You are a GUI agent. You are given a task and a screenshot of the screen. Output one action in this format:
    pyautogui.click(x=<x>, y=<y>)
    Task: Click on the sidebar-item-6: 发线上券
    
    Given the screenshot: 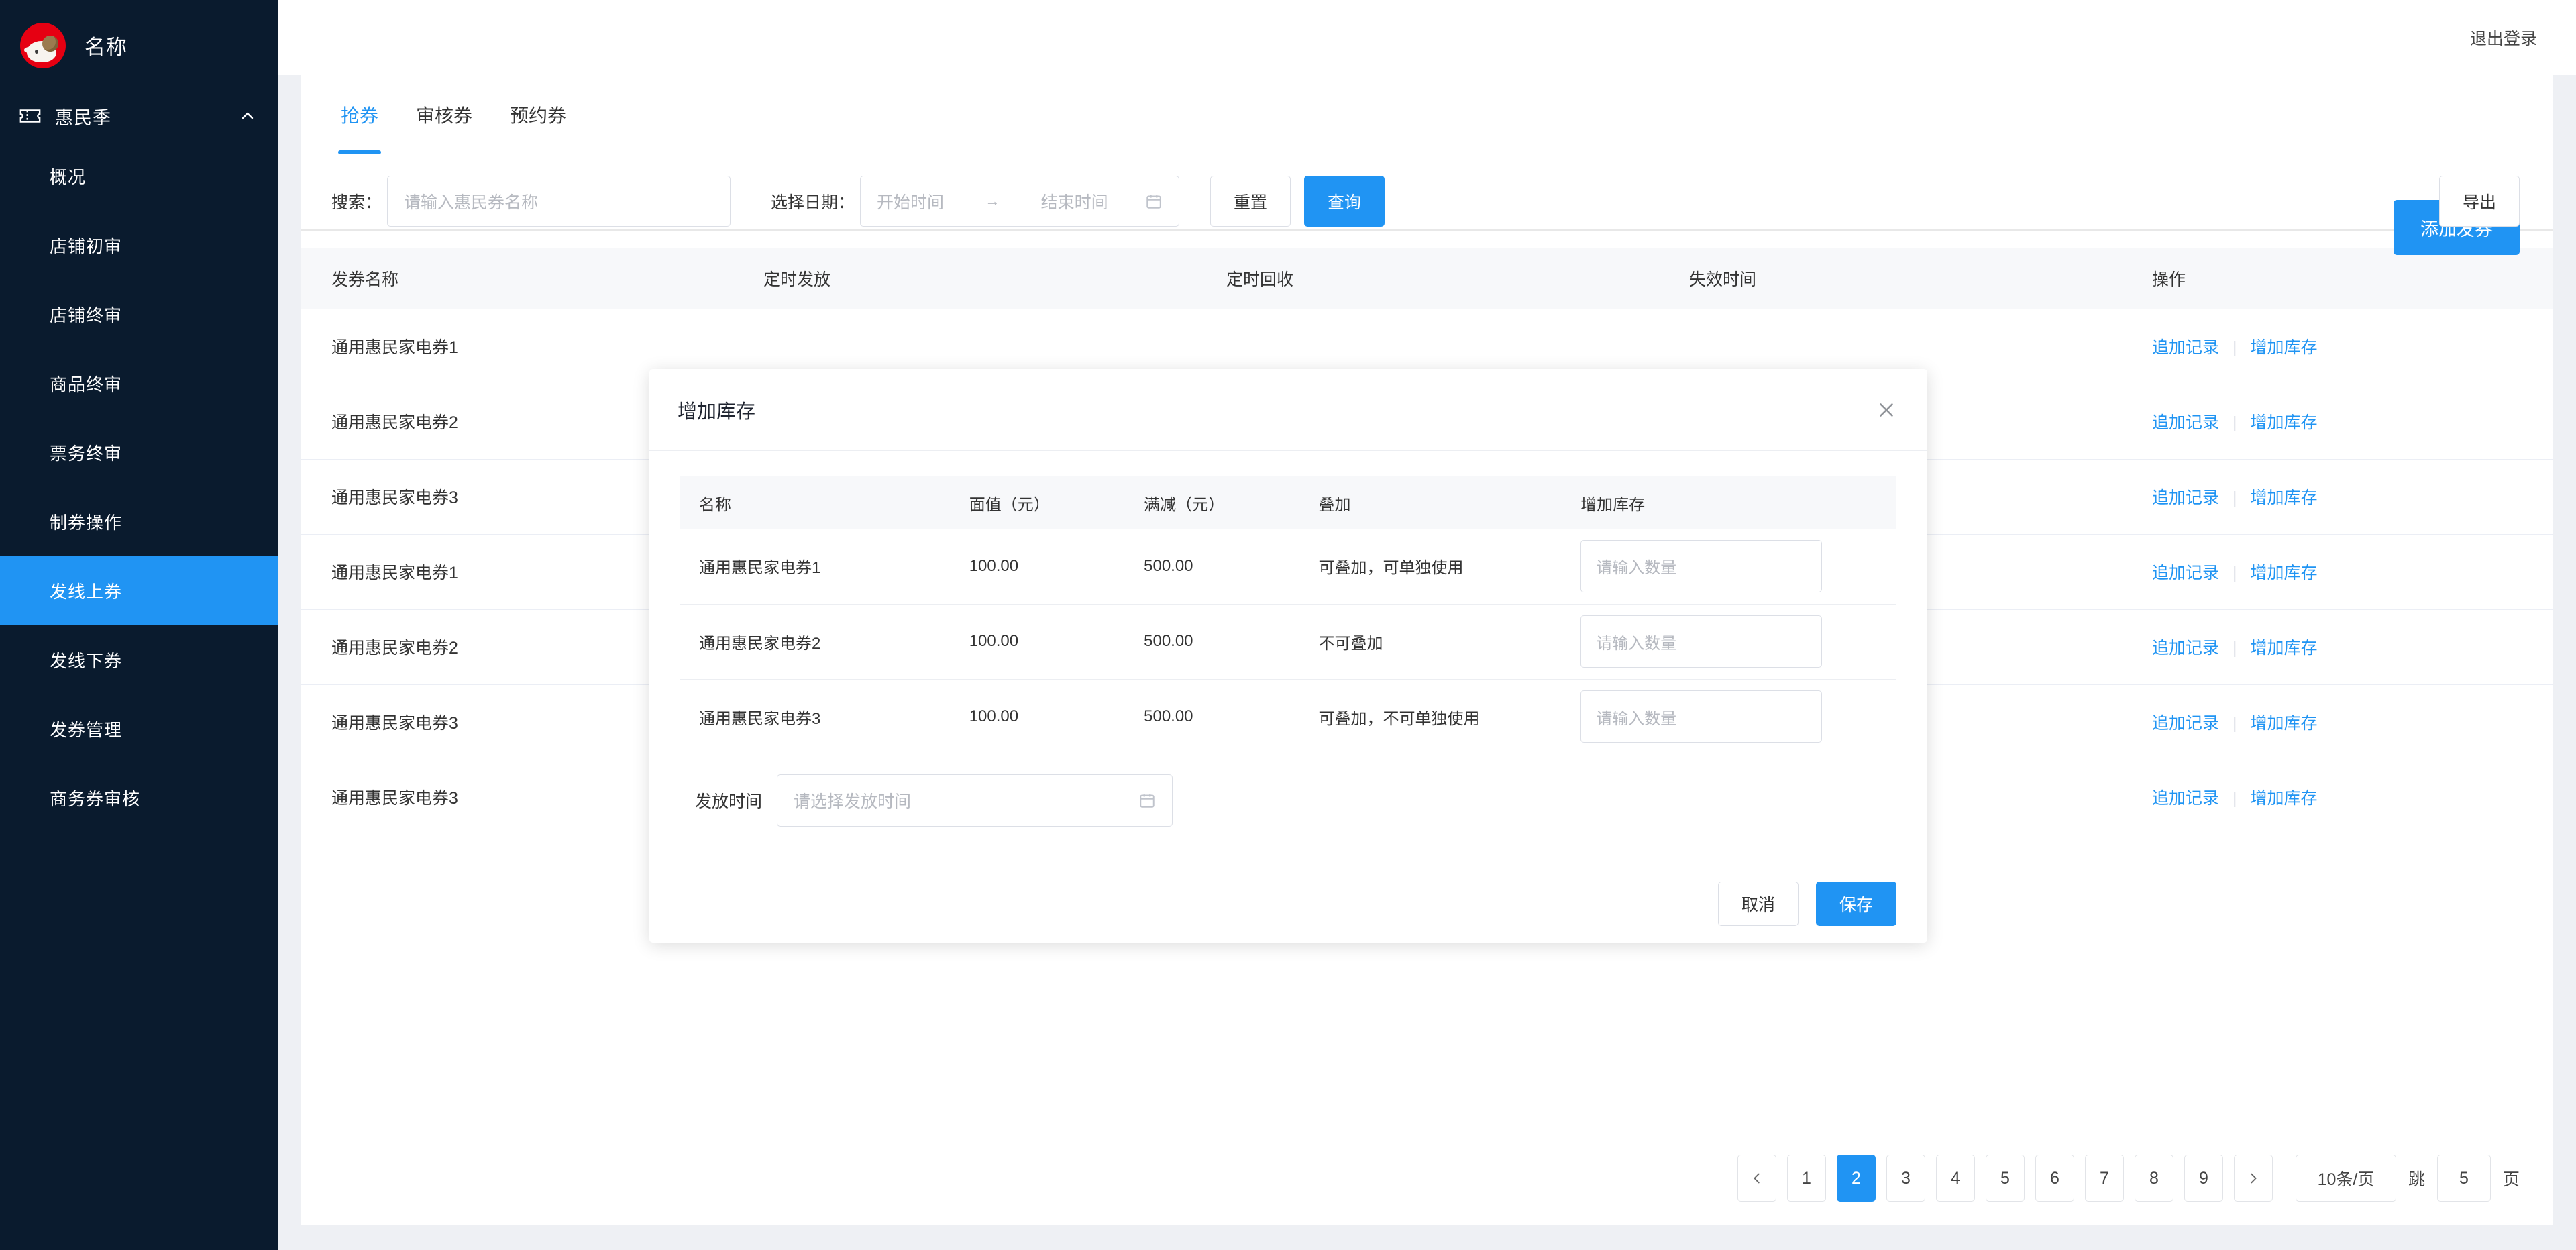 What is the action you would take?
    pyautogui.click(x=139, y=590)
    